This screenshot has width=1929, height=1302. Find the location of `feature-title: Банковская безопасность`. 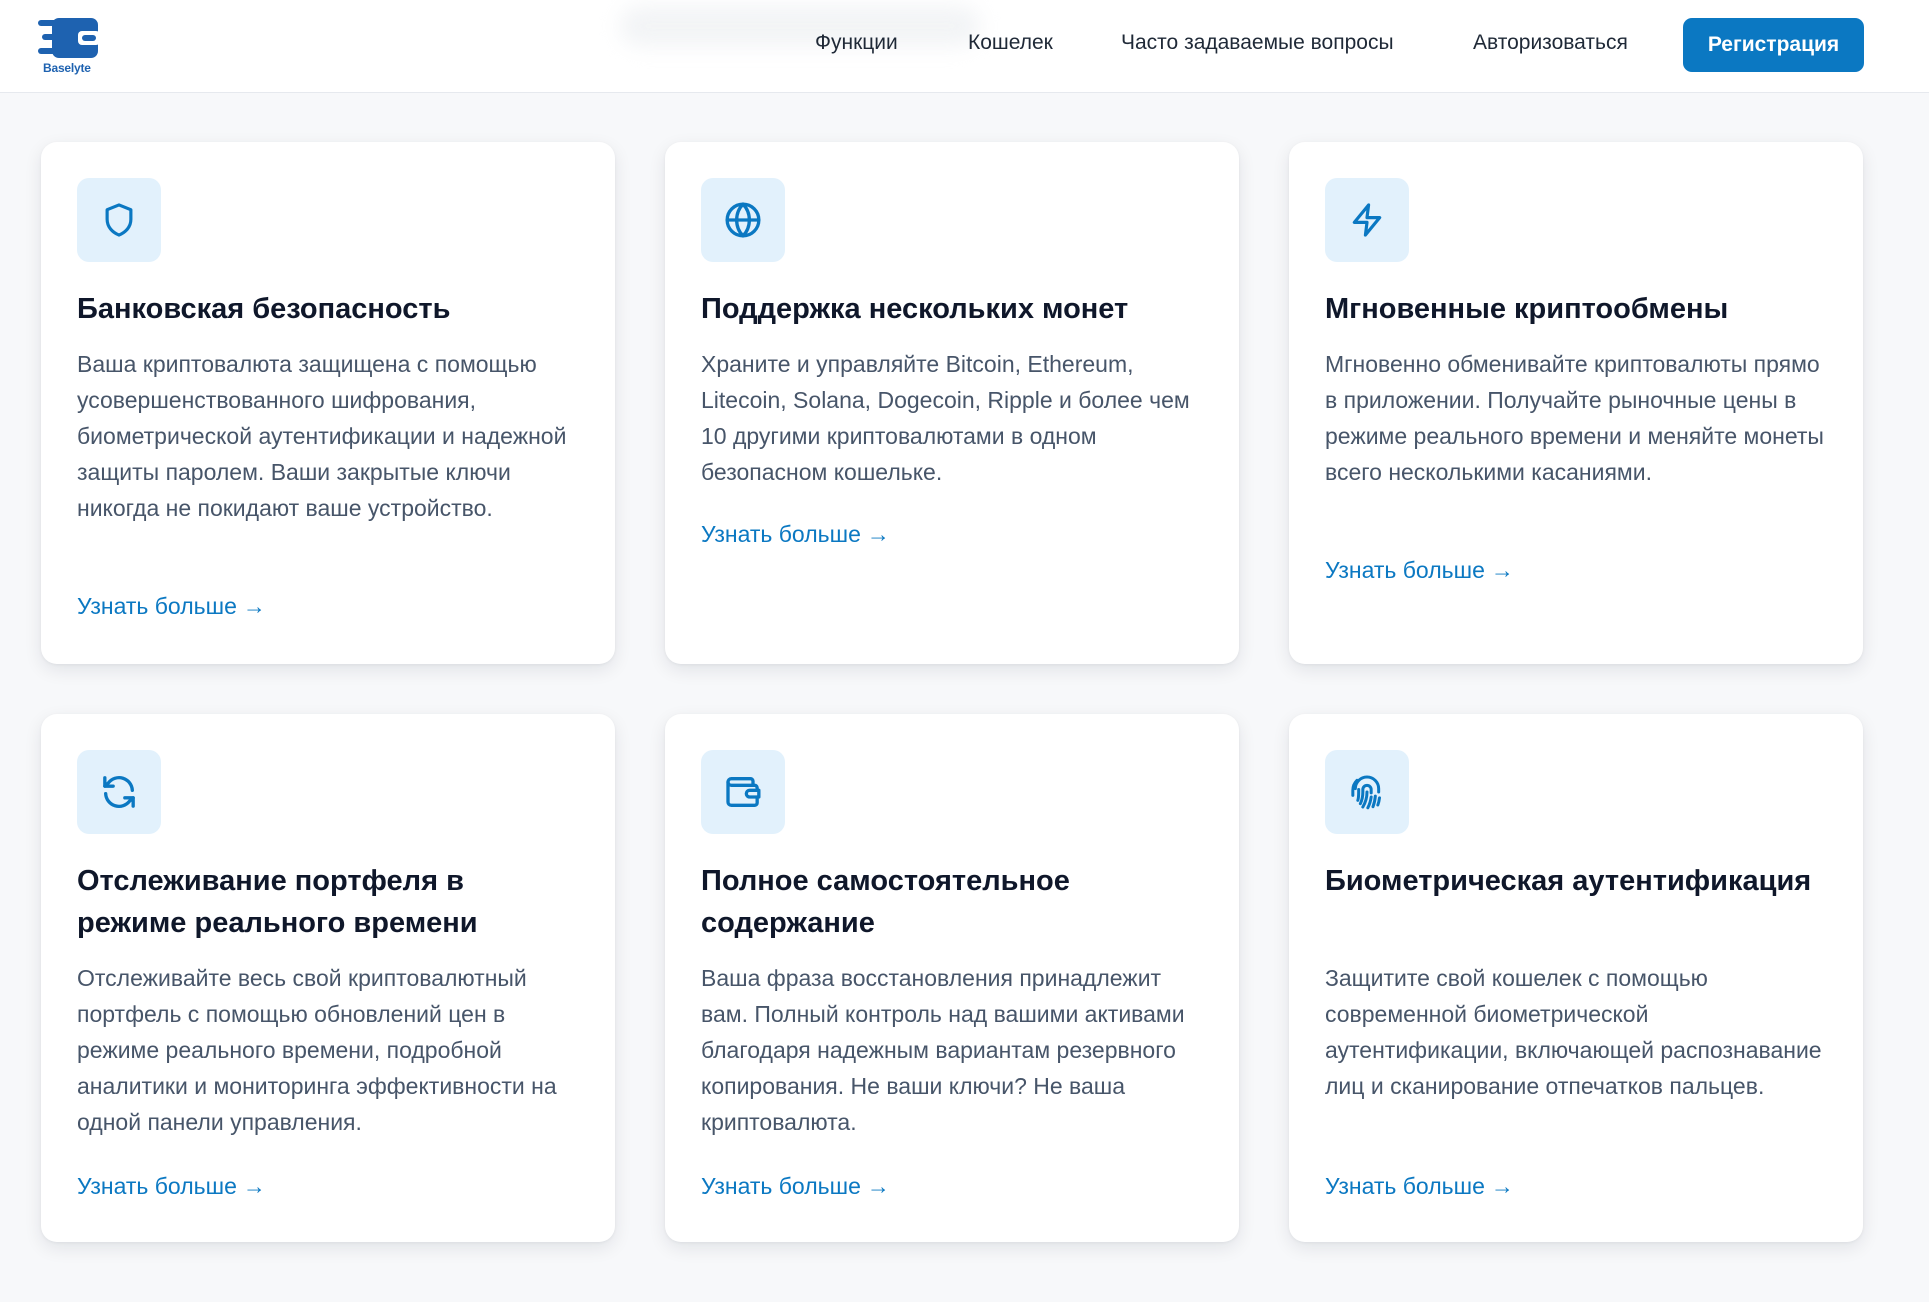

feature-title: Банковская безопасность is located at coordinates (264, 309).